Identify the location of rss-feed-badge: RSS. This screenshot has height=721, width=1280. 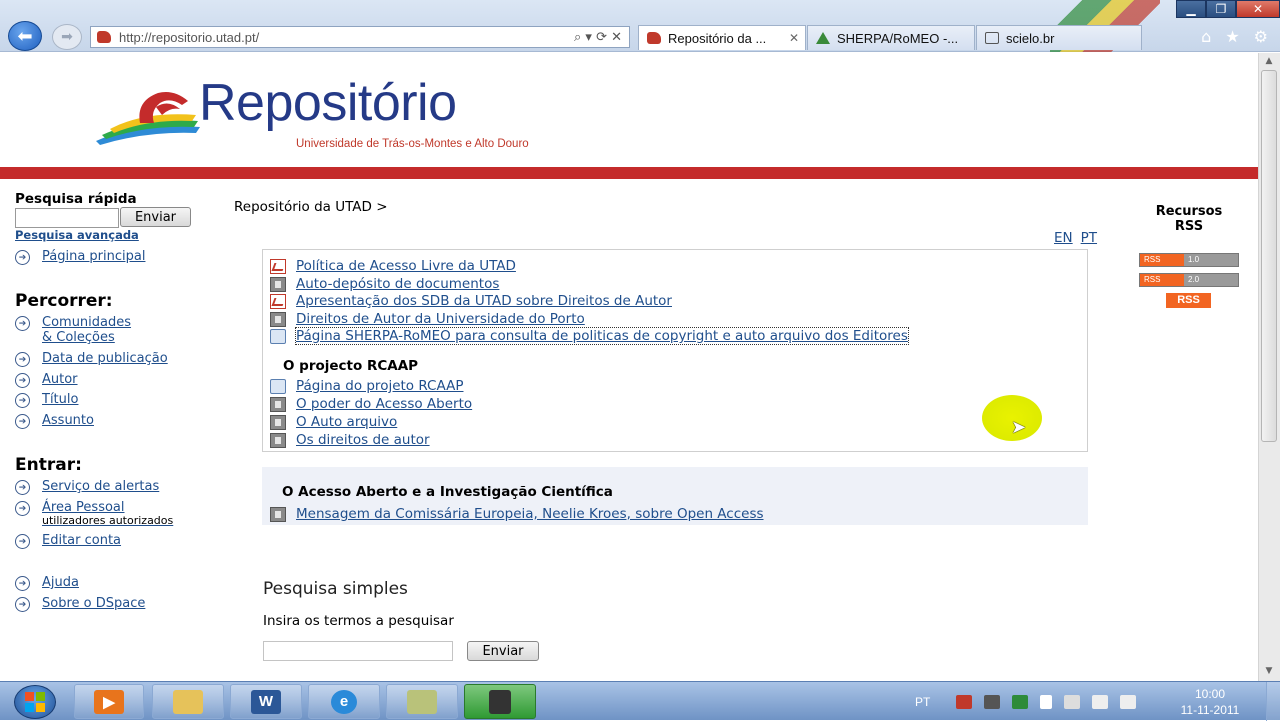
(1188, 300).